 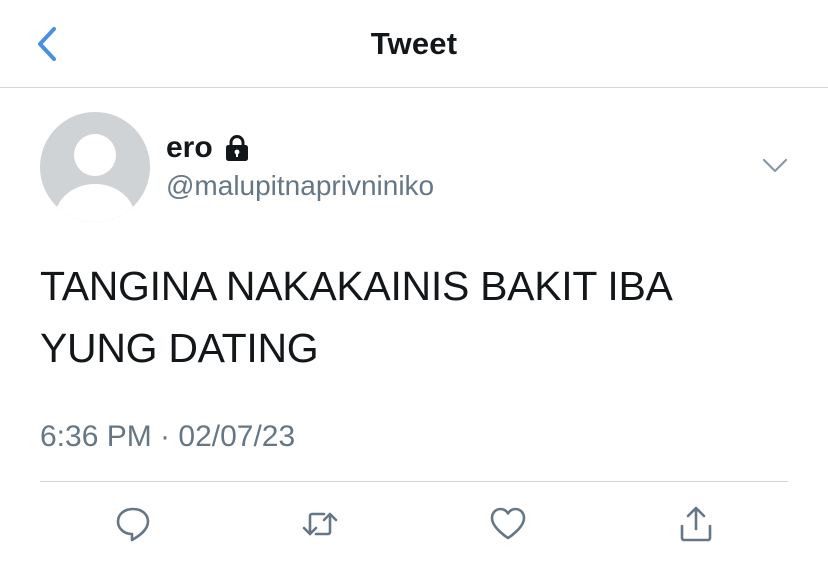 I want to click on divider, so click(x=414, y=481).